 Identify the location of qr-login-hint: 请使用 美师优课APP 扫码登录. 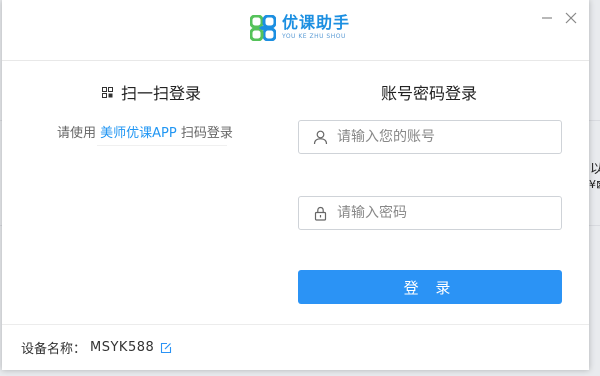
(145, 131).